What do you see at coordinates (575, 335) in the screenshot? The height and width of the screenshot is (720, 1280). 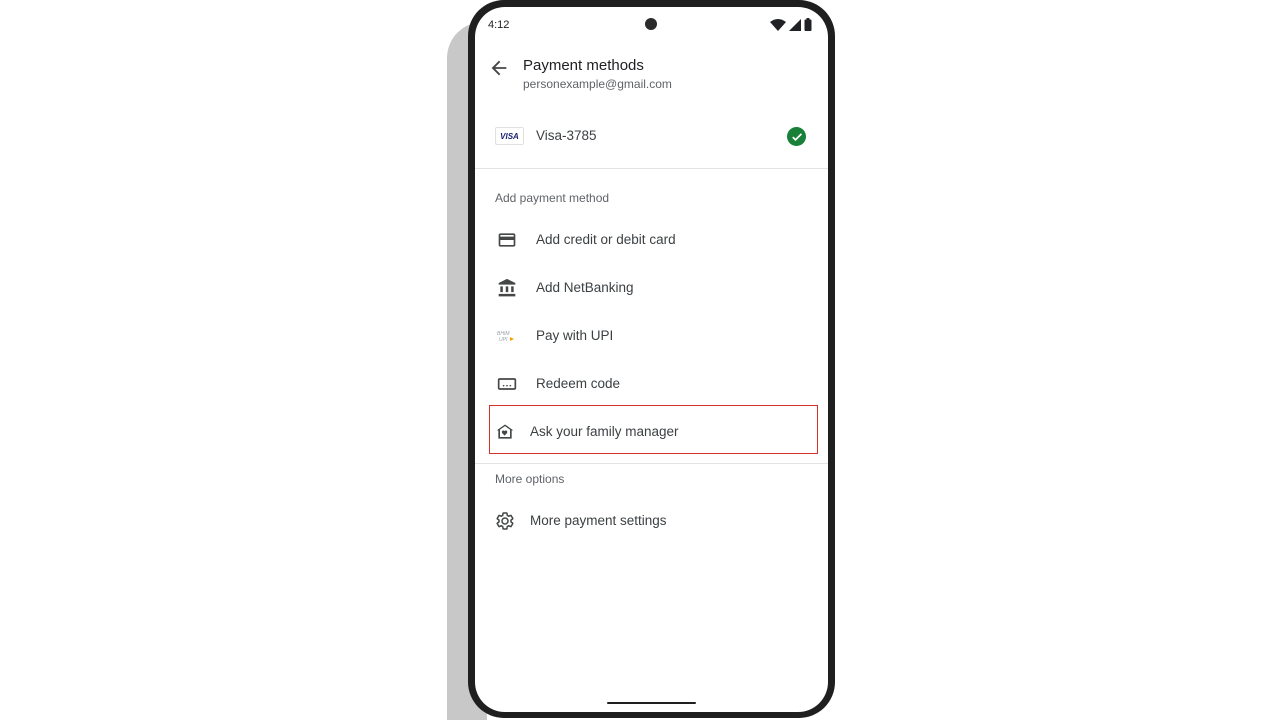 I see `item-label: Pay with UPI` at bounding box center [575, 335].